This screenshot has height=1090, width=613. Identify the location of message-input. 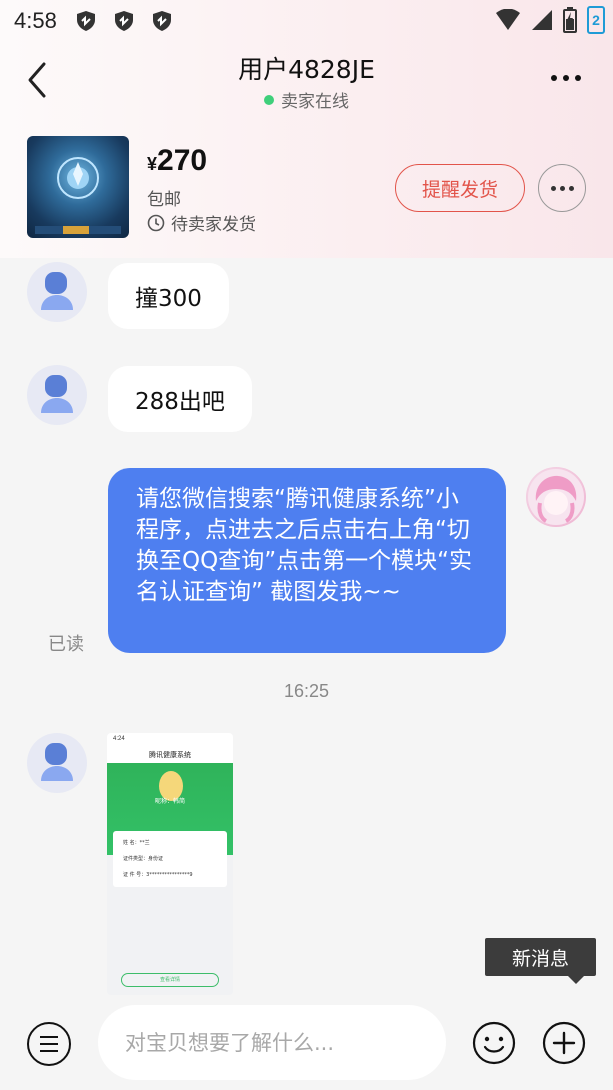
(272, 1042).